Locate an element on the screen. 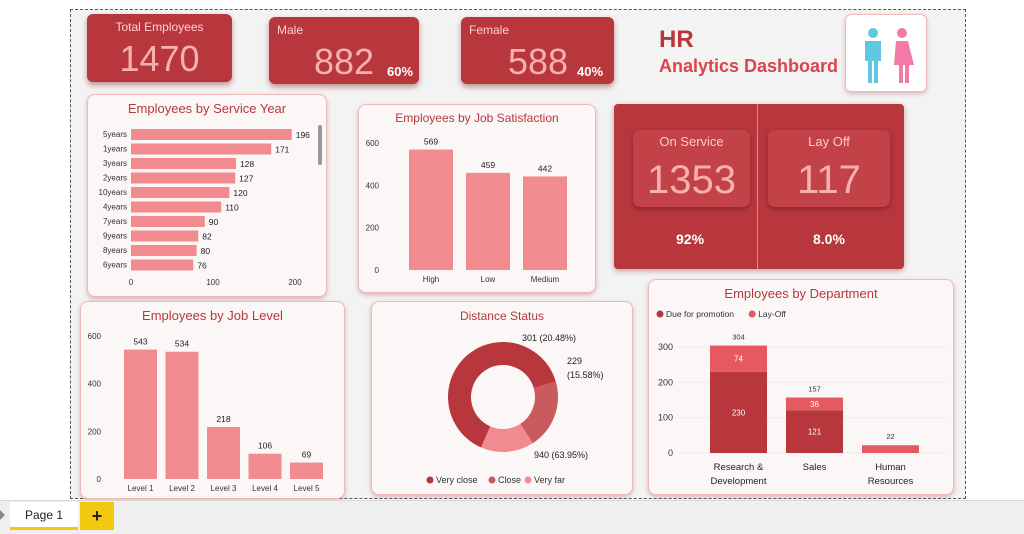  department-y-tick: 100 is located at coordinates (665, 418).